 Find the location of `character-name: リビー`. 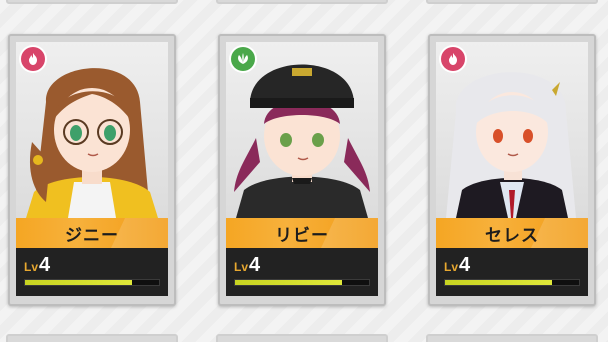

character-name: リビー is located at coordinates (302, 235).